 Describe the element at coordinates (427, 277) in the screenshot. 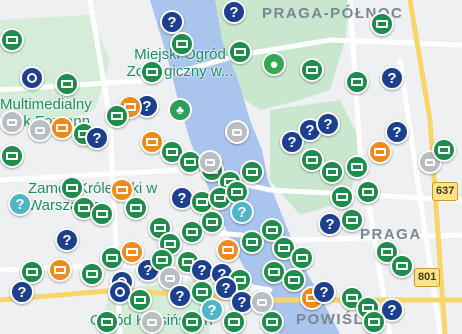

I see `road-shield-801: 801` at that location.